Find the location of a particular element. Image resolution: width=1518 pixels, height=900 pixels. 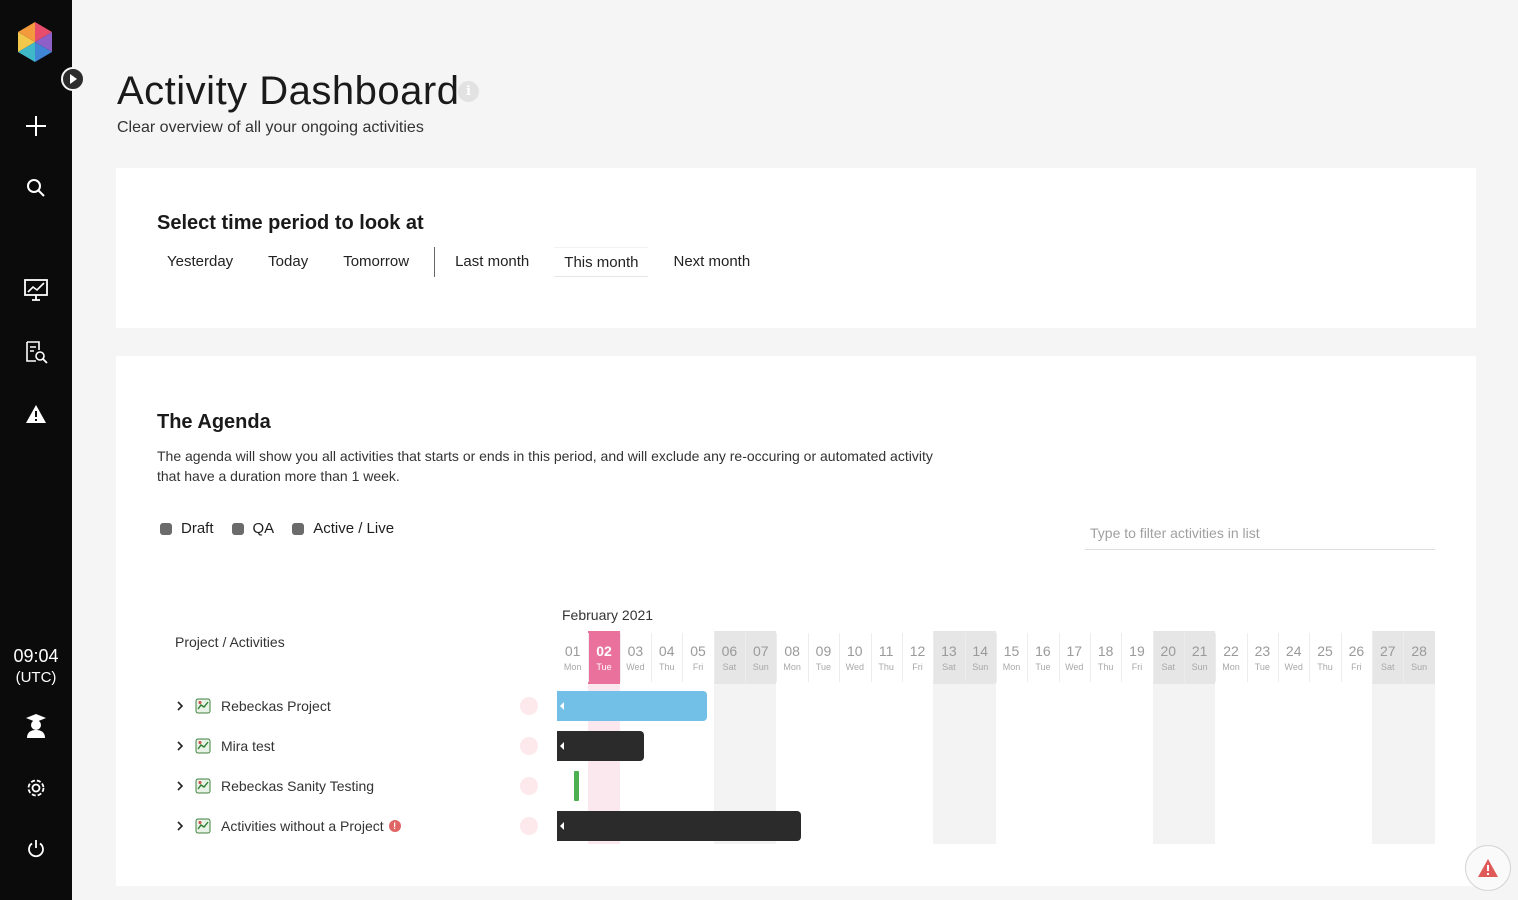

day-header: 10 Wed is located at coordinates (854, 657).